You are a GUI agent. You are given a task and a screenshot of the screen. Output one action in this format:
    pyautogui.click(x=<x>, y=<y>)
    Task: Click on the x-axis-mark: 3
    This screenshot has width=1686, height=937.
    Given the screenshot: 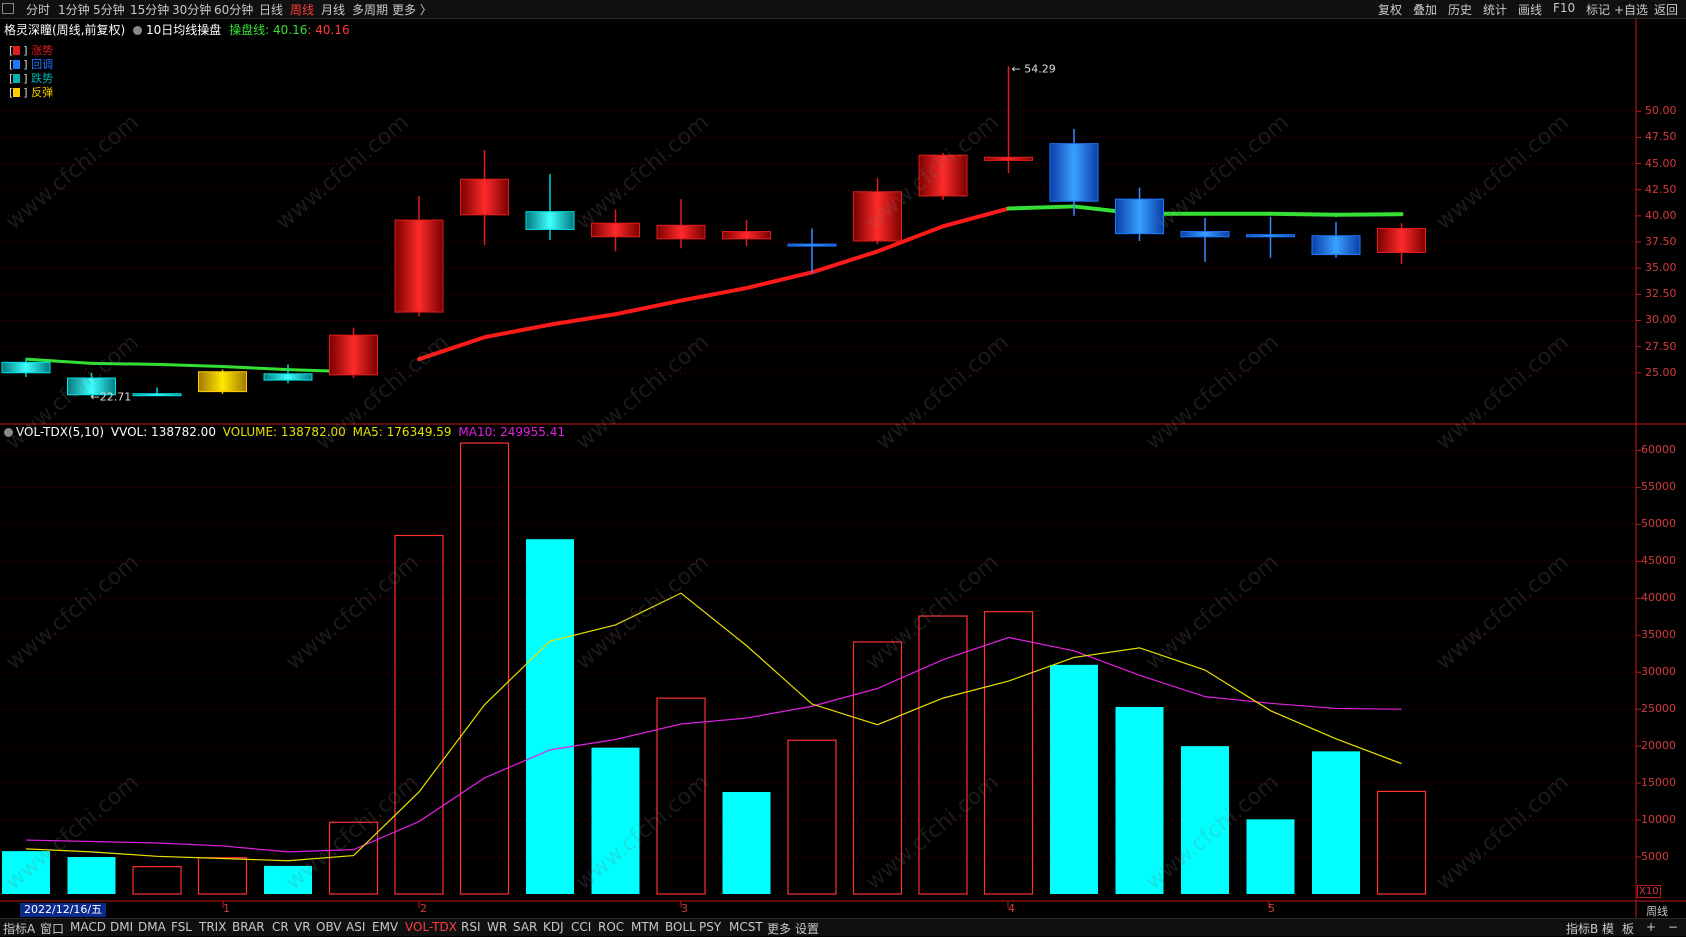 What is the action you would take?
    pyautogui.click(x=684, y=908)
    